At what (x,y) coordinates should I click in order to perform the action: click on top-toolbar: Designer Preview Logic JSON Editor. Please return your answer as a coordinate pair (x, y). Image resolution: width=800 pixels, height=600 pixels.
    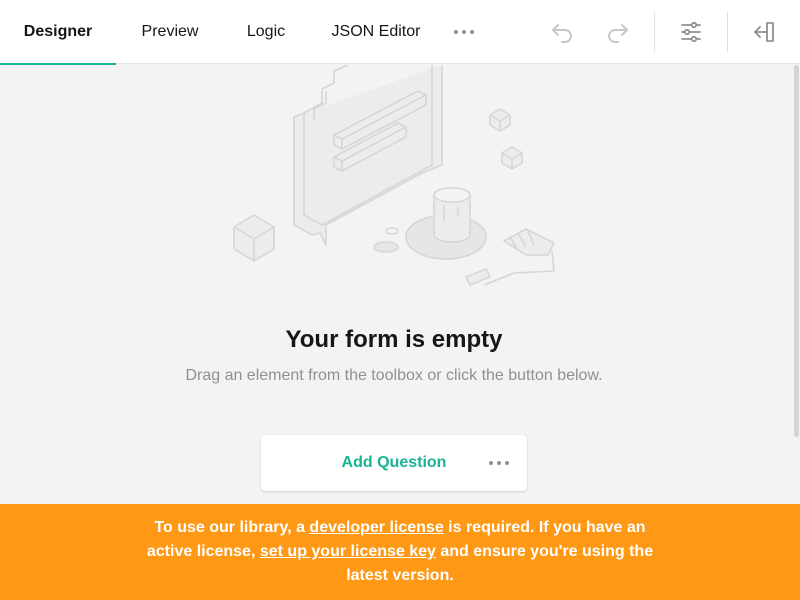
    Looking at the image, I should click on (400, 32).